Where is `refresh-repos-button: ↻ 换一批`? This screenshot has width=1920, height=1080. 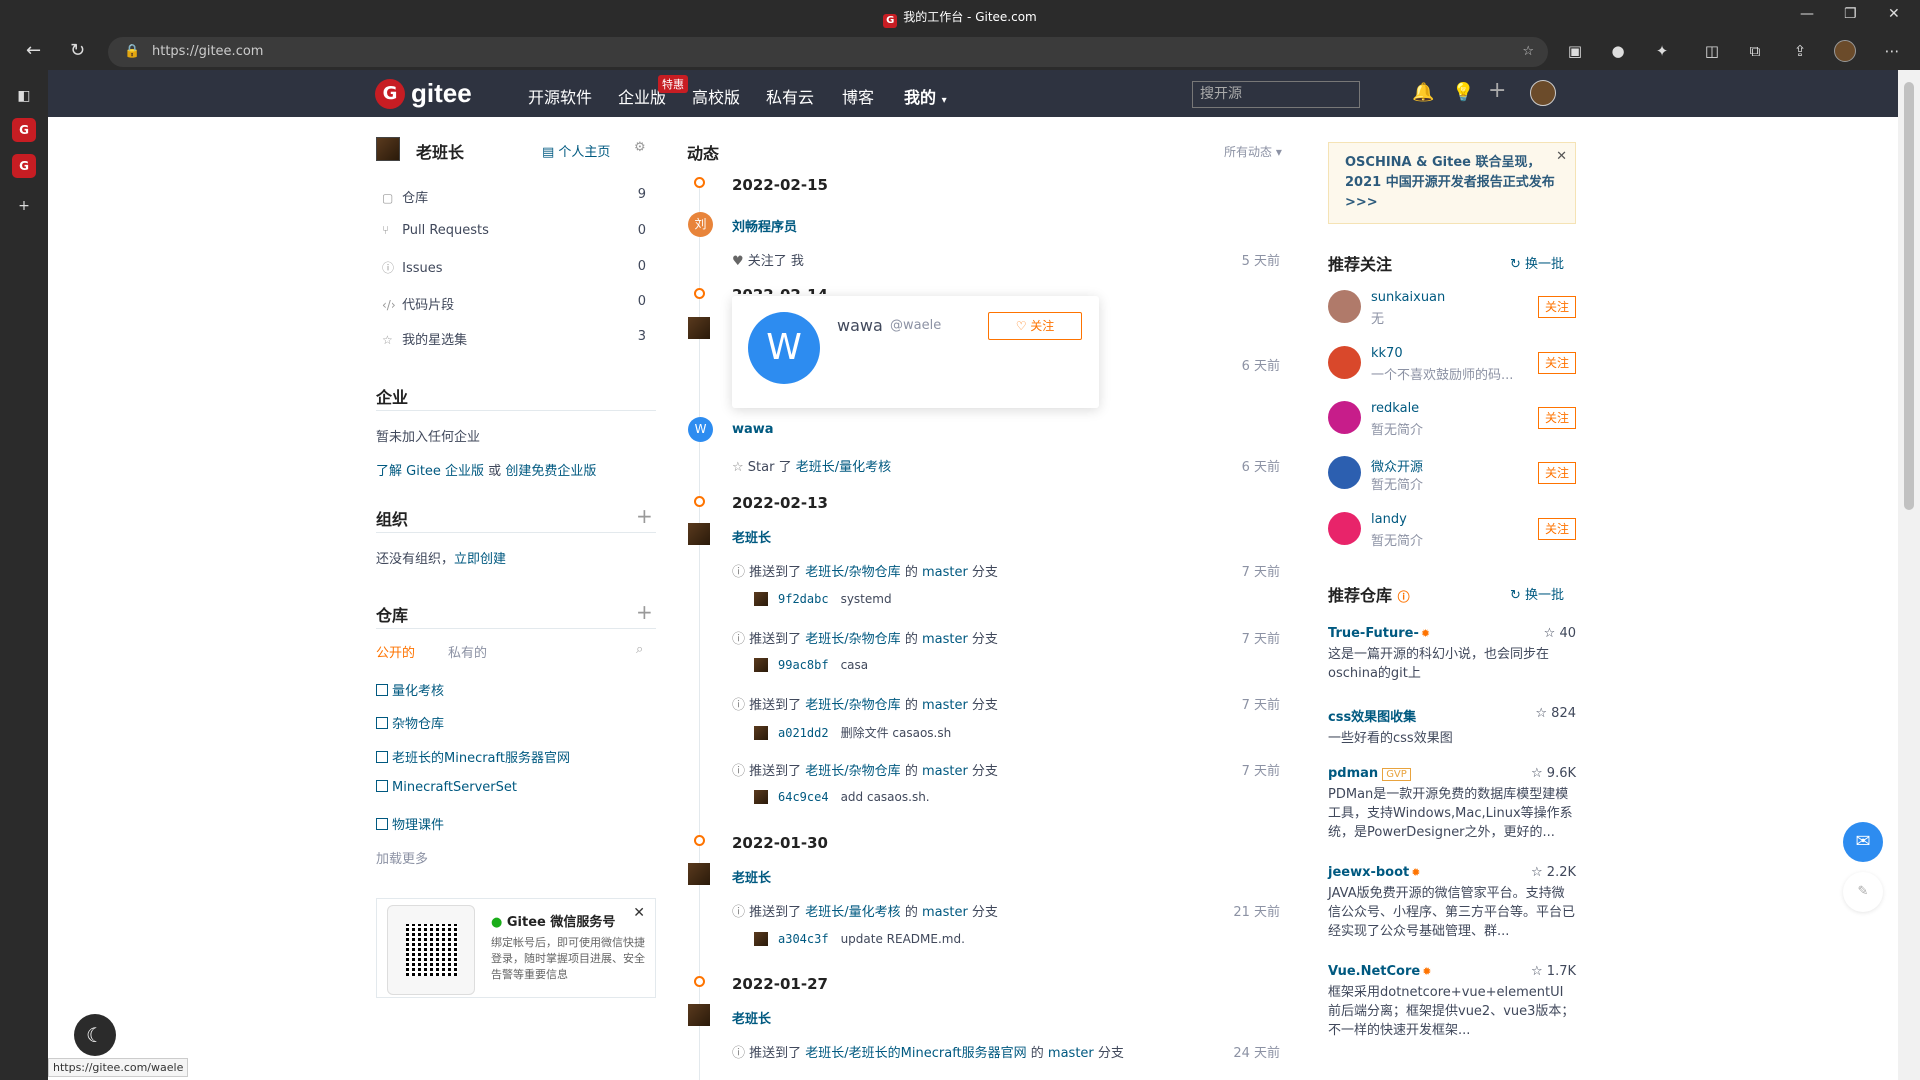
refresh-repos-button: ↻ 换一批 is located at coordinates (1537, 593).